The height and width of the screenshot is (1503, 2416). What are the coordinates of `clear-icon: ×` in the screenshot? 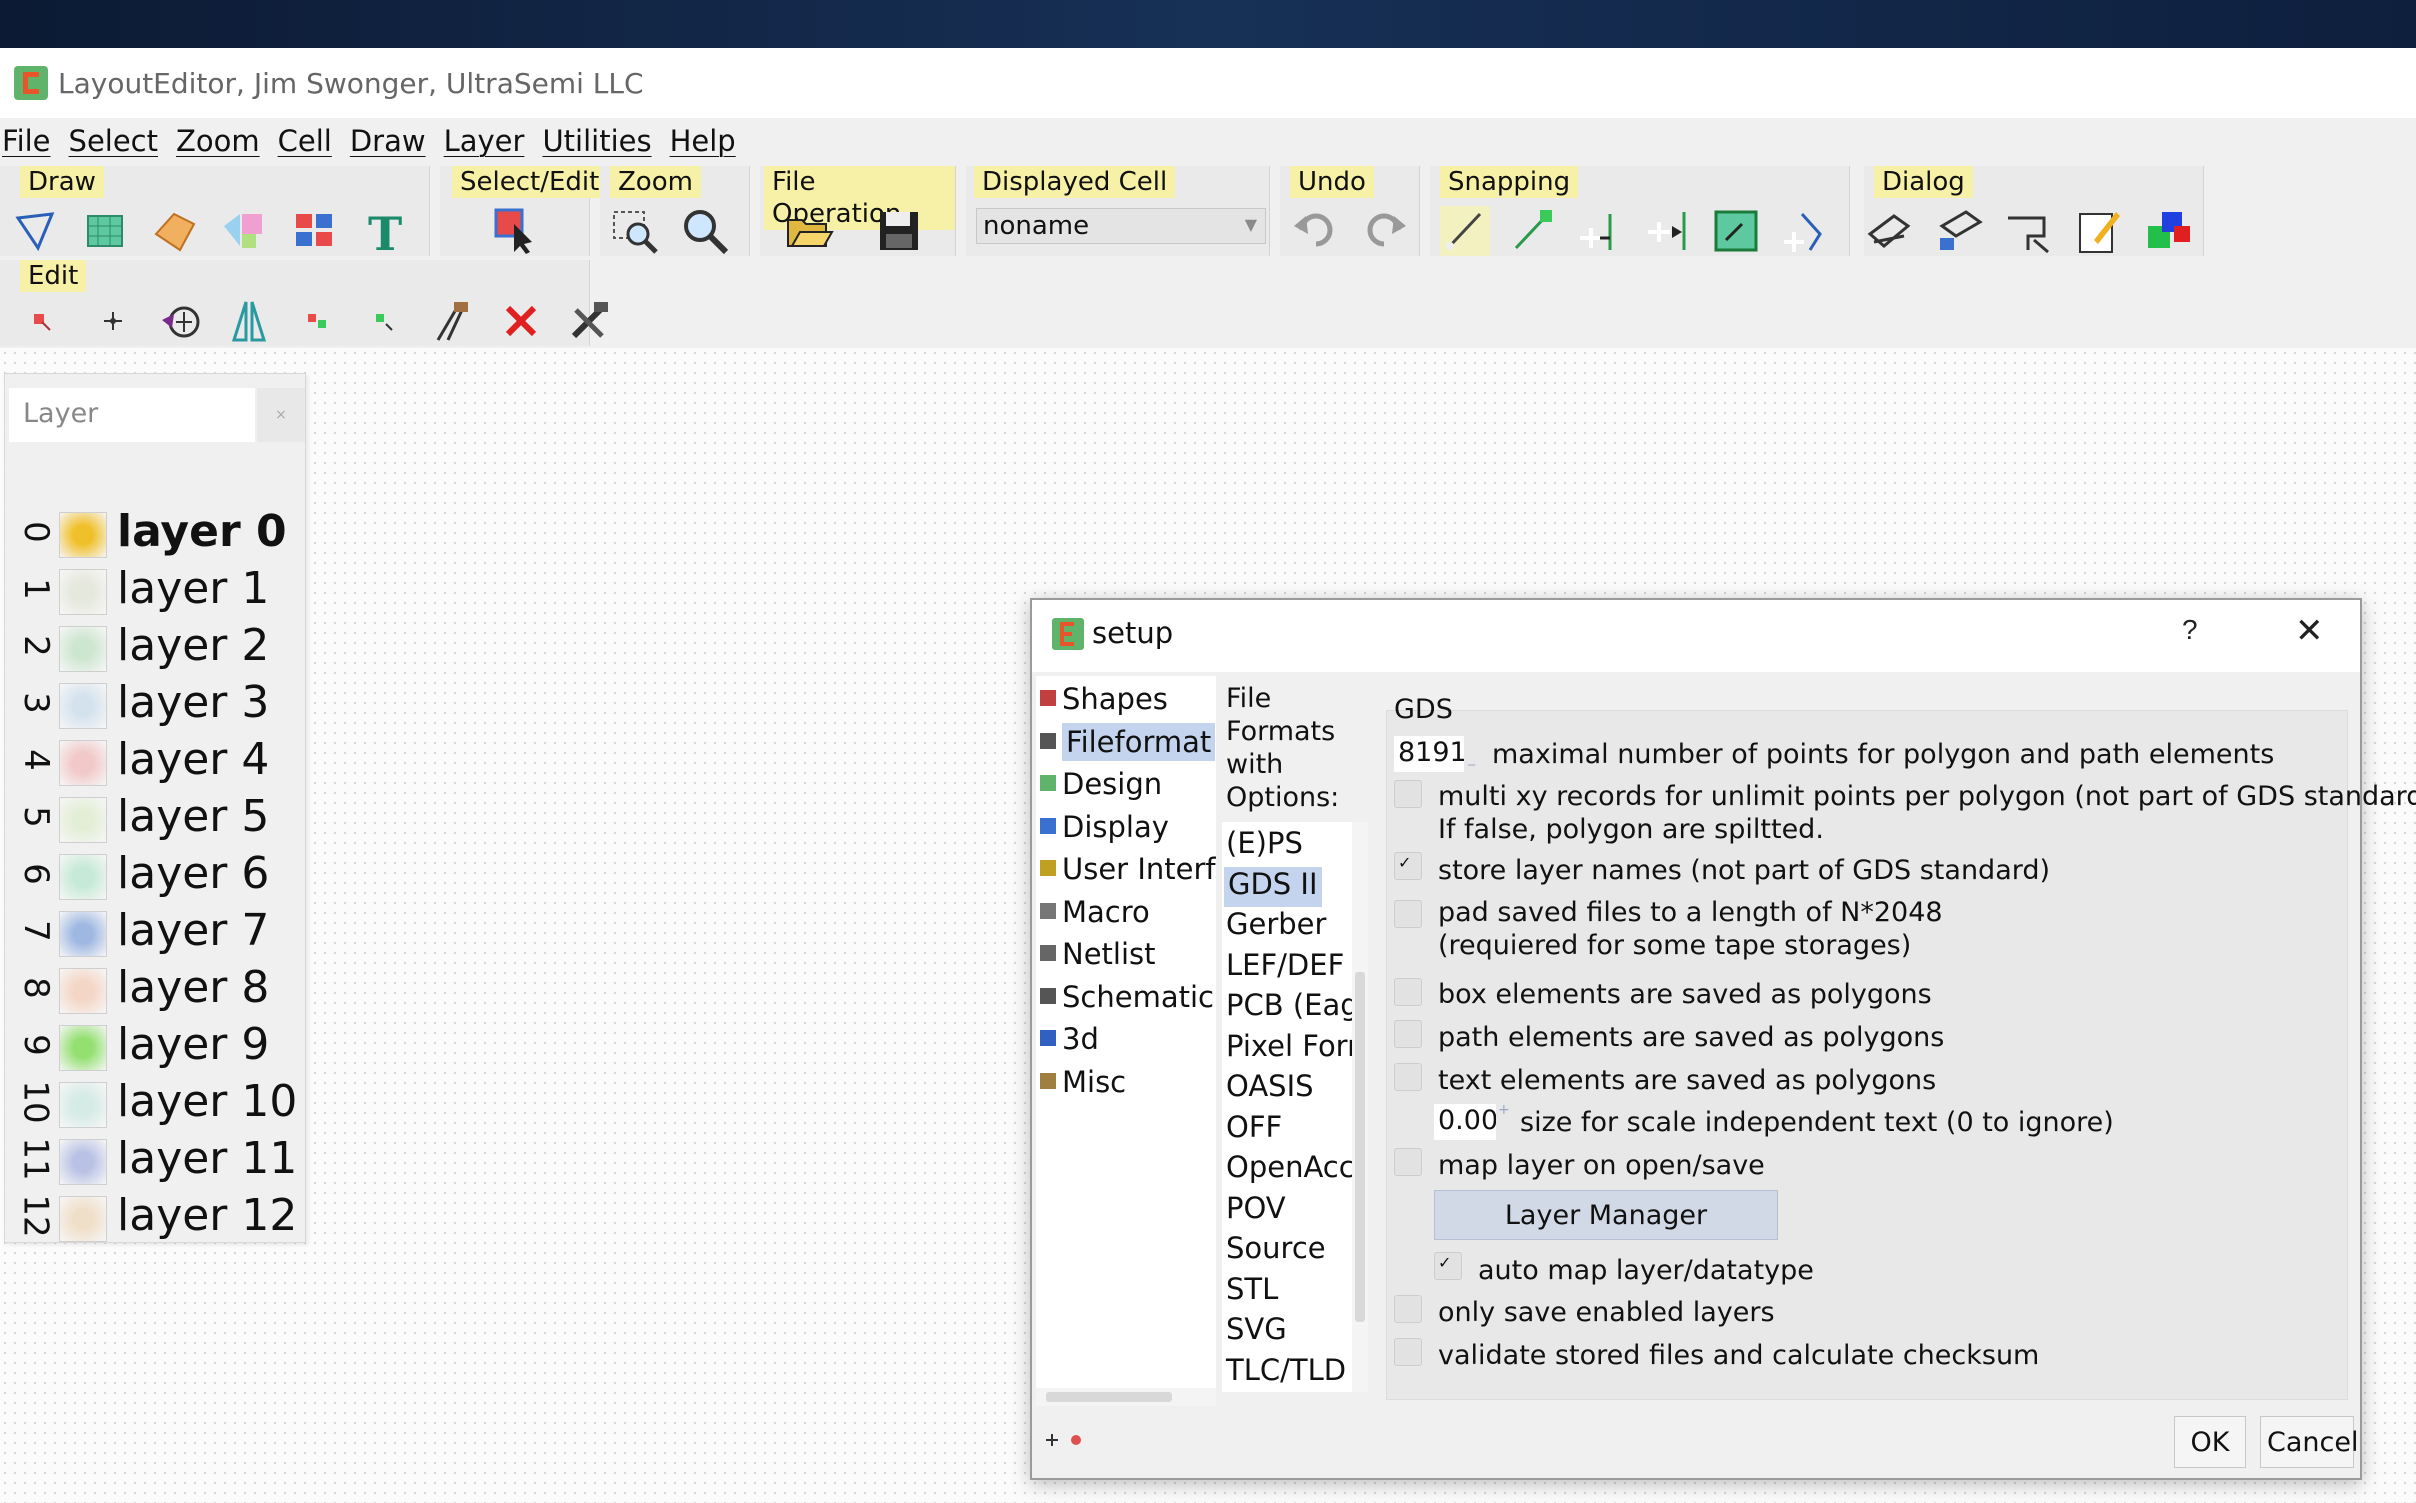 It's located at (281, 415).